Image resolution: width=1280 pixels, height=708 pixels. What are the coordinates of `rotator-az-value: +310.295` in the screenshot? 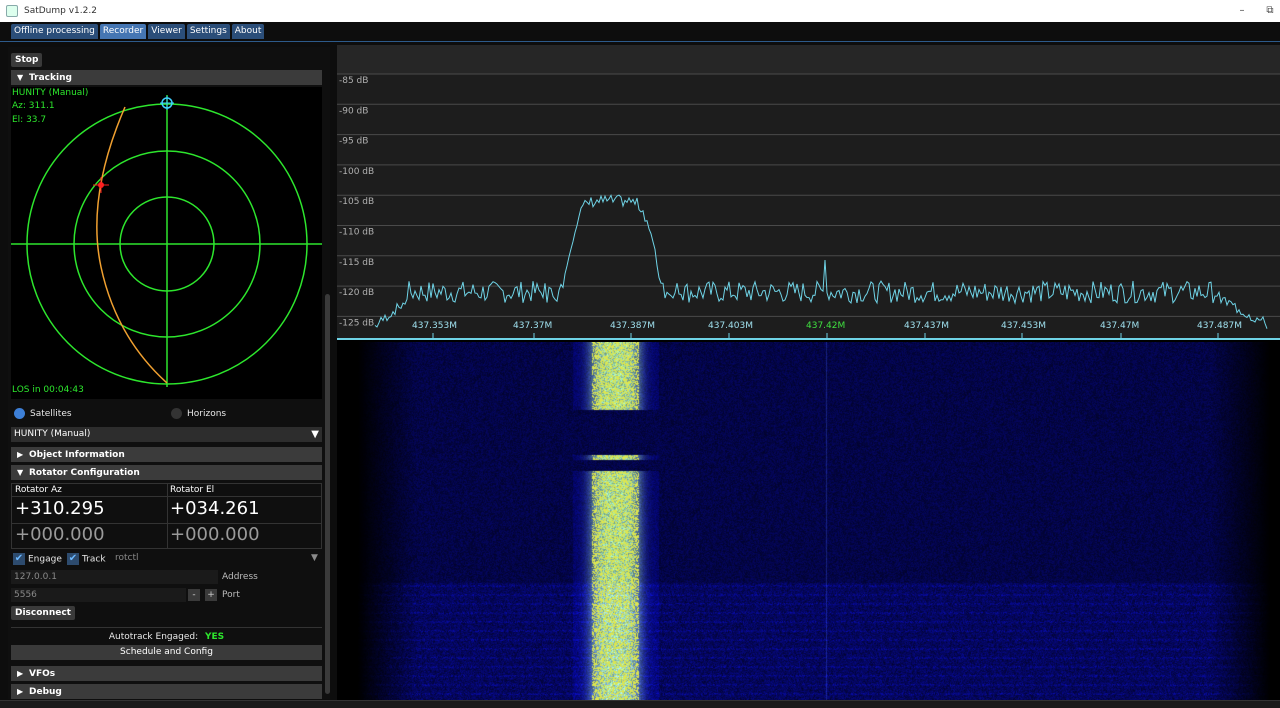 It's located at (60, 508).